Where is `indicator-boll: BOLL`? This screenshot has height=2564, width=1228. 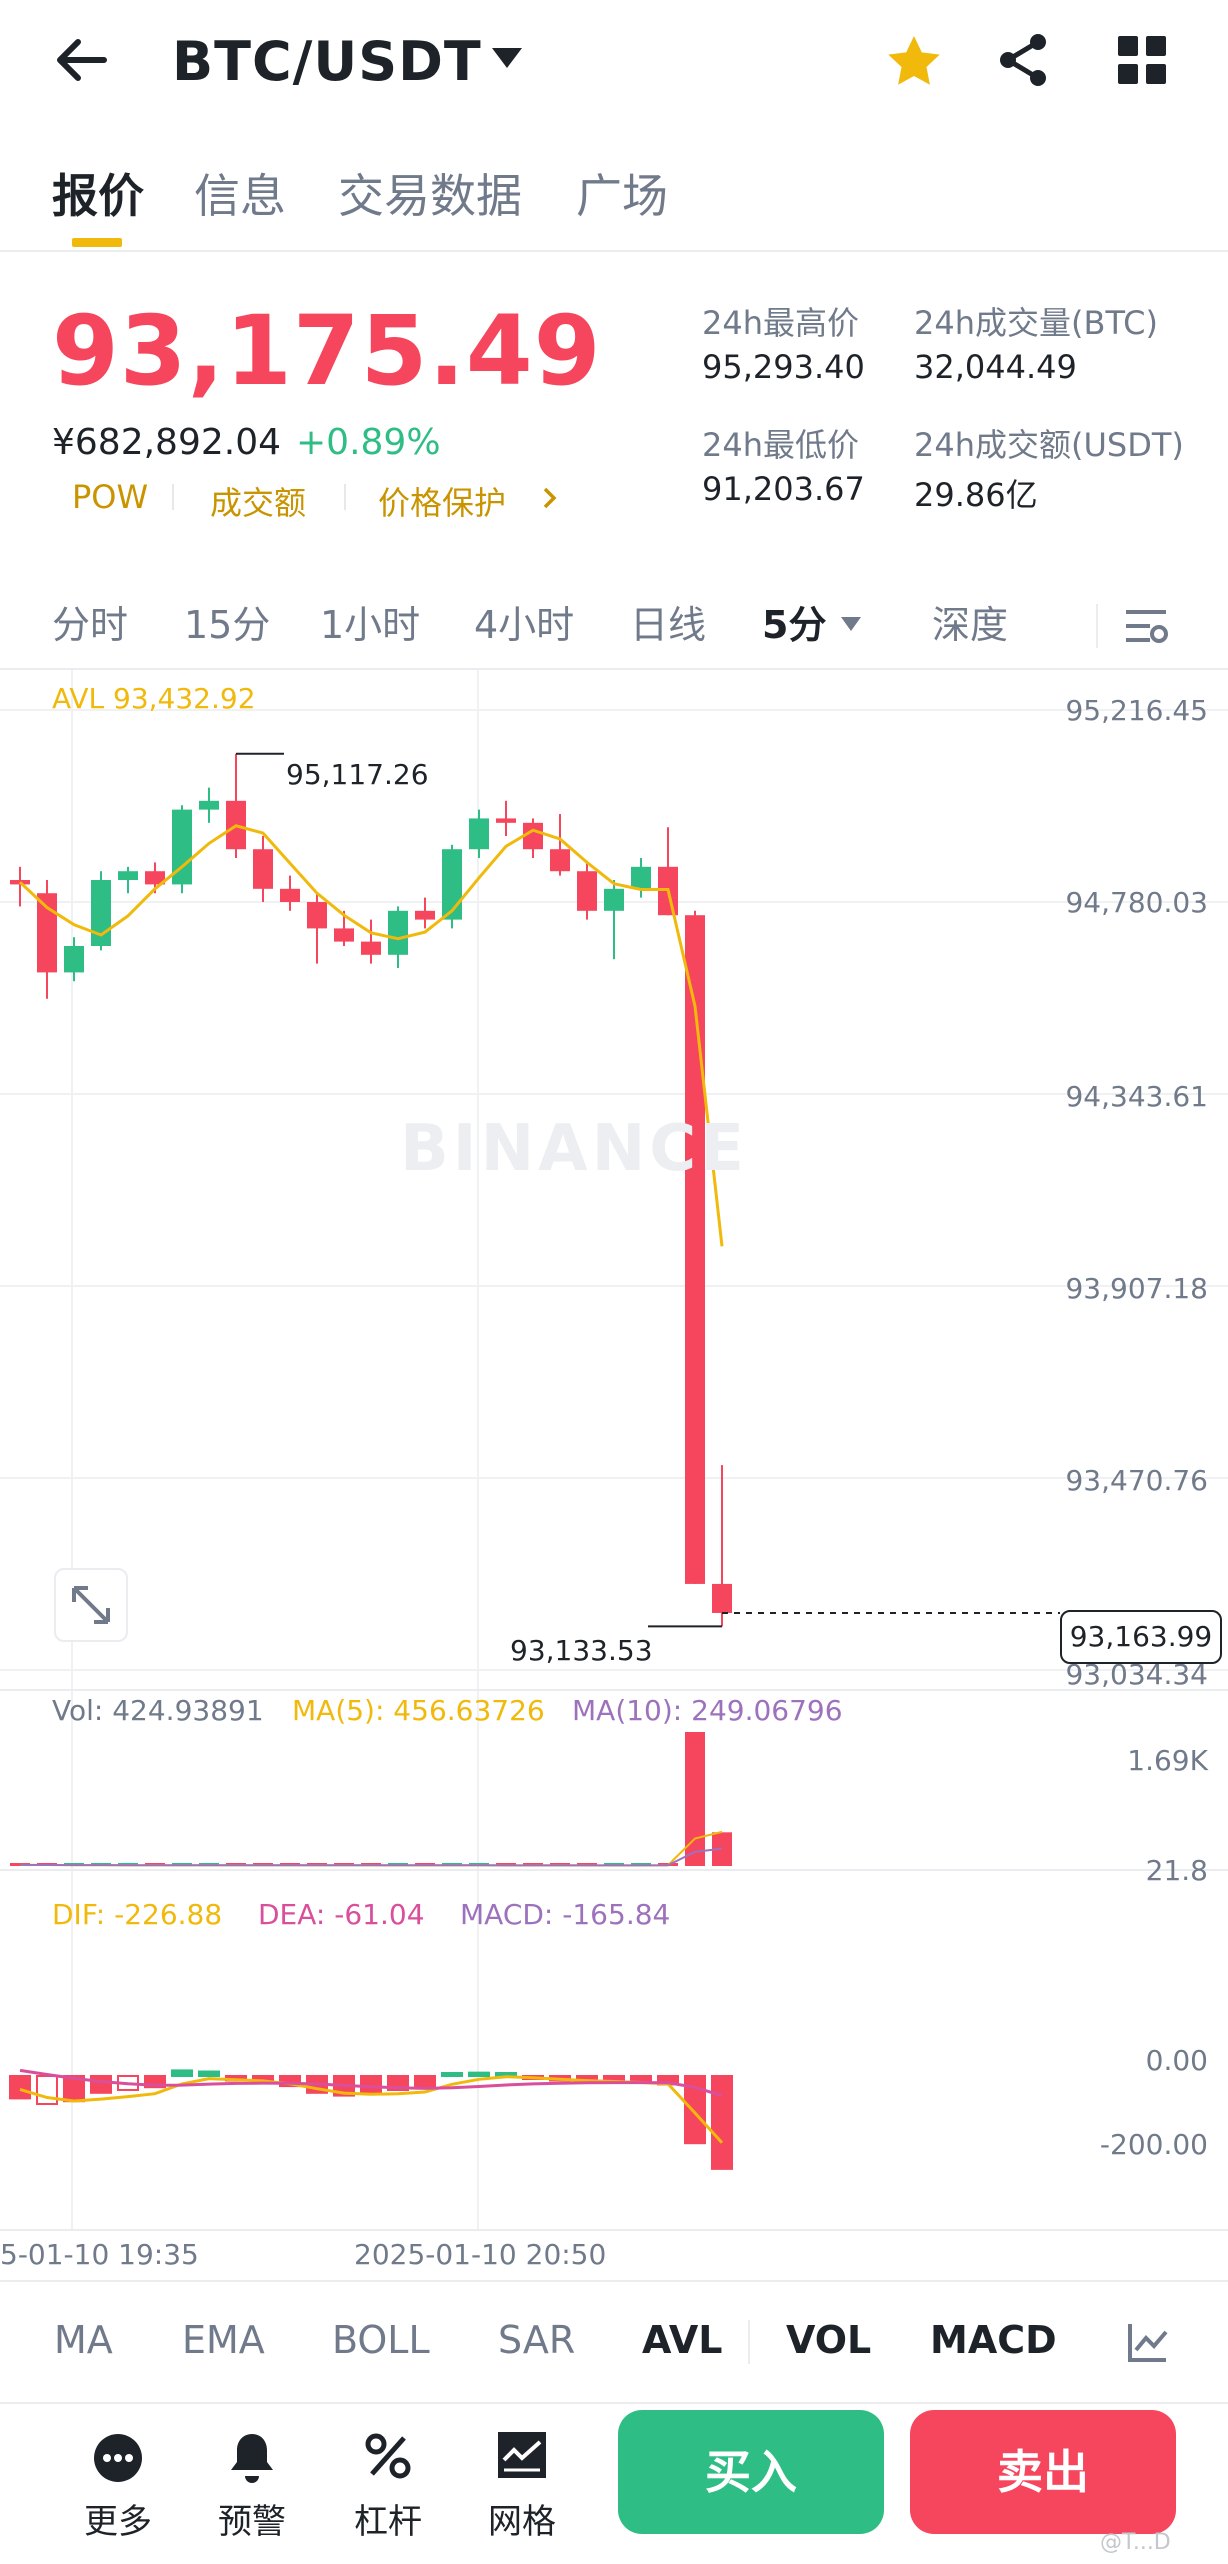
indicator-boll: BOLL is located at coordinates (381, 2340).